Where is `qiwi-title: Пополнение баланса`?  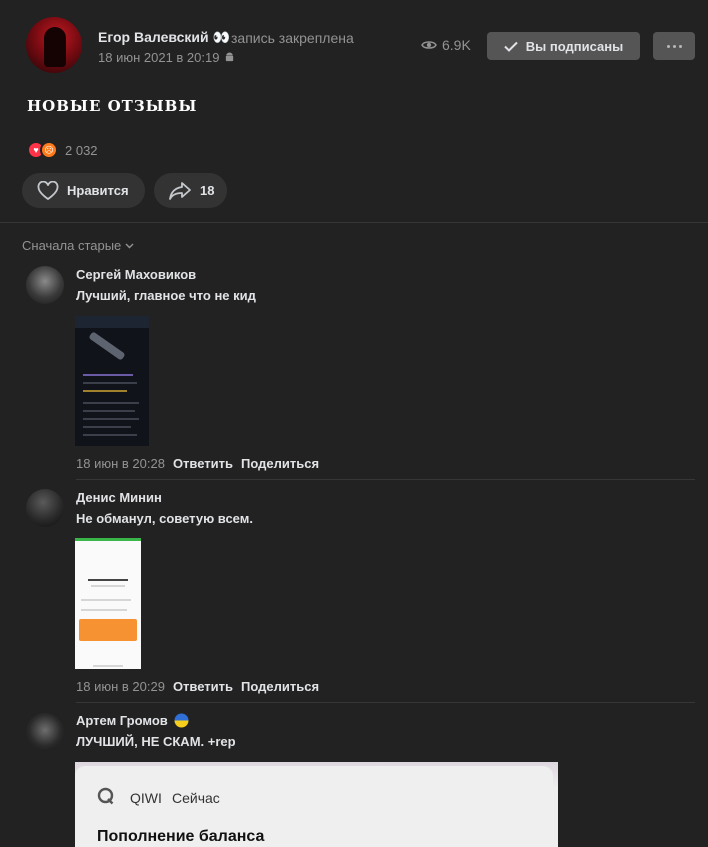
qiwi-title: Пополнение баланса is located at coordinates (181, 836).